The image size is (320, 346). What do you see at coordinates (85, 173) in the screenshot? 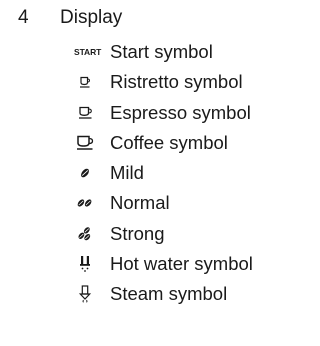
I see `coffee-bean-one-icon` at bounding box center [85, 173].